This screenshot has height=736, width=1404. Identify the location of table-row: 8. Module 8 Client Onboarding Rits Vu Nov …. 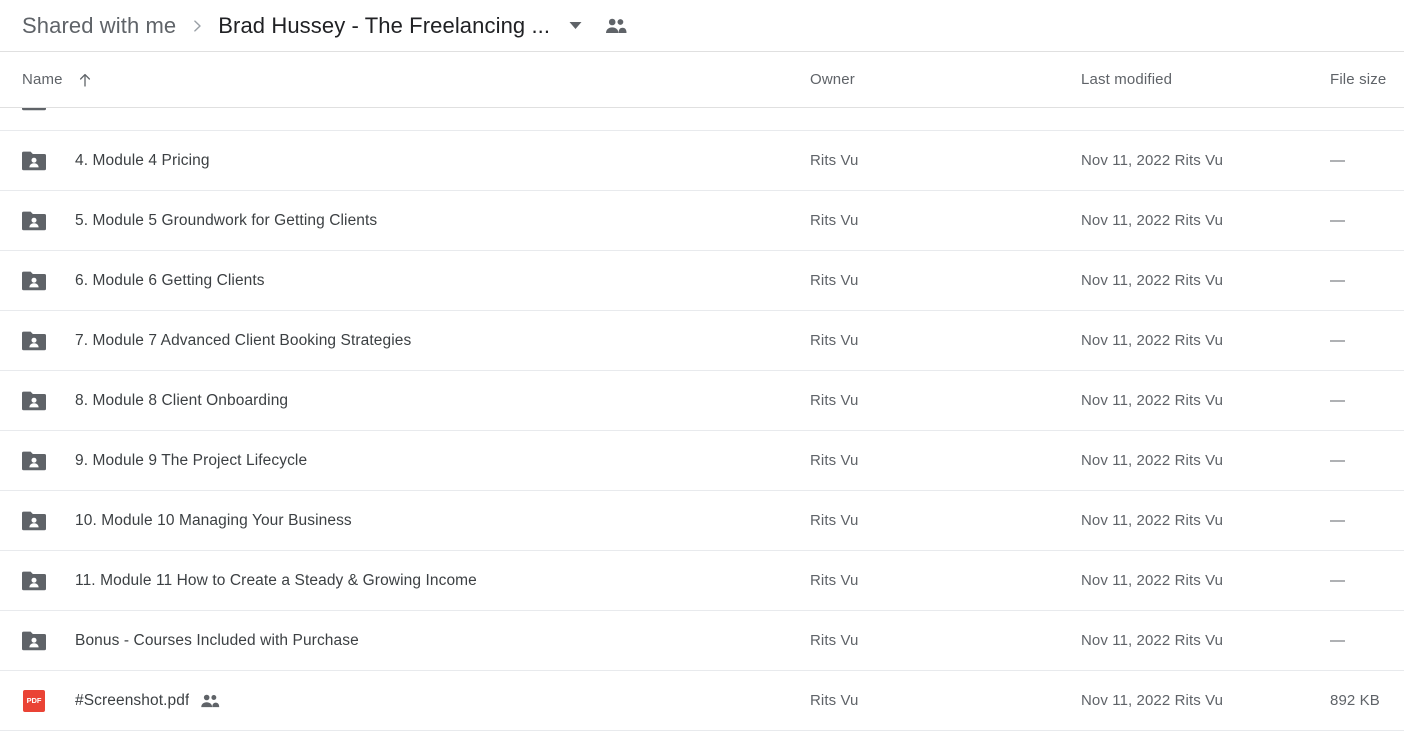
(702, 401).